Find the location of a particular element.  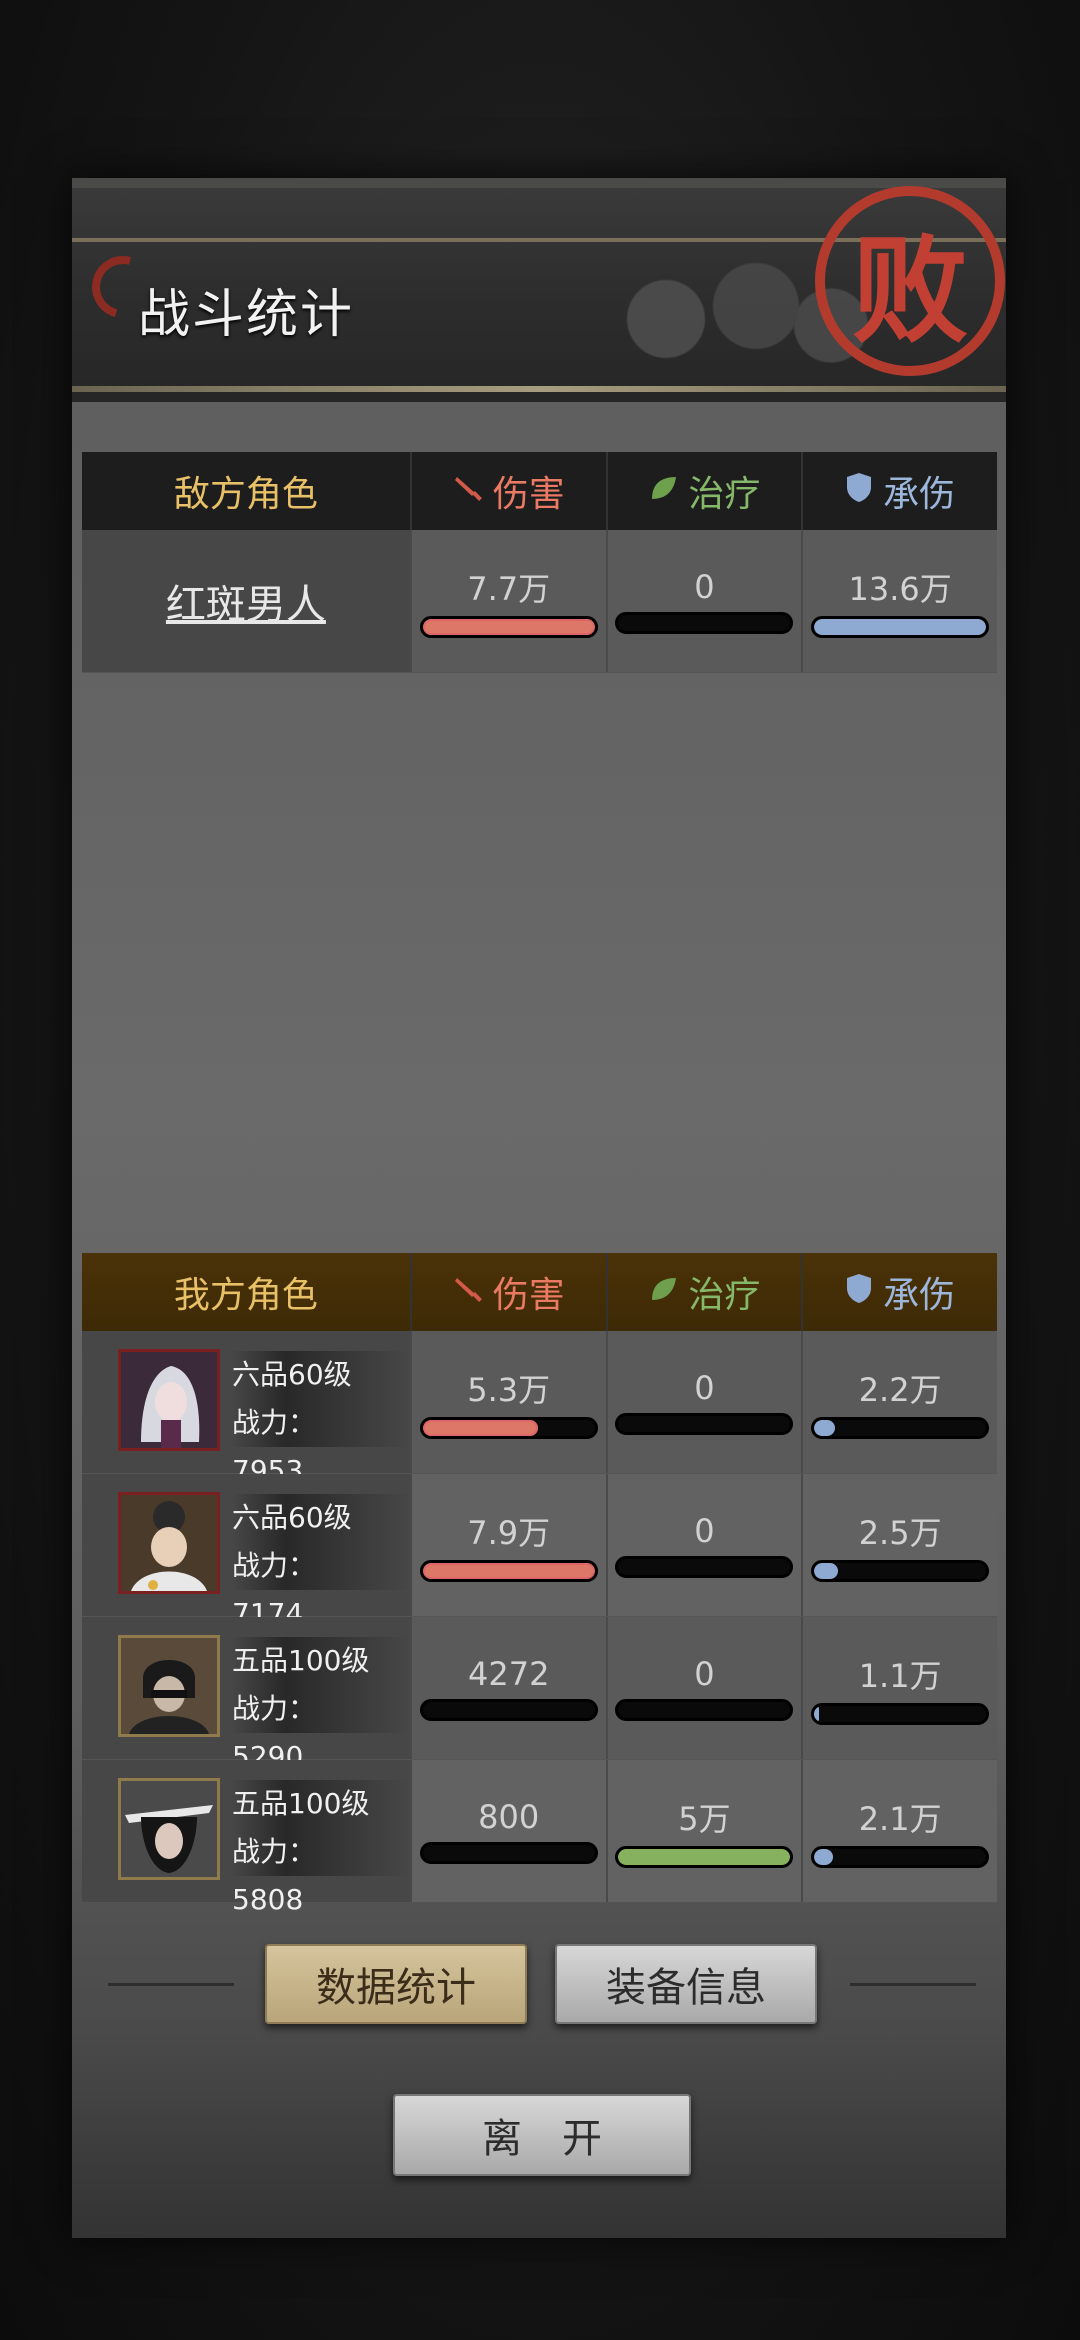

combat-power: 战力：7953 is located at coordinates (321, 1443).